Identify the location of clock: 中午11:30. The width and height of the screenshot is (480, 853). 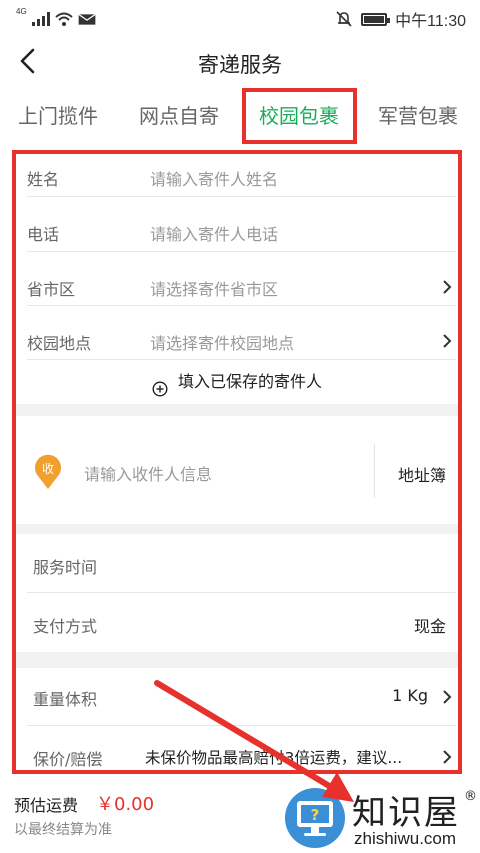
(430, 21).